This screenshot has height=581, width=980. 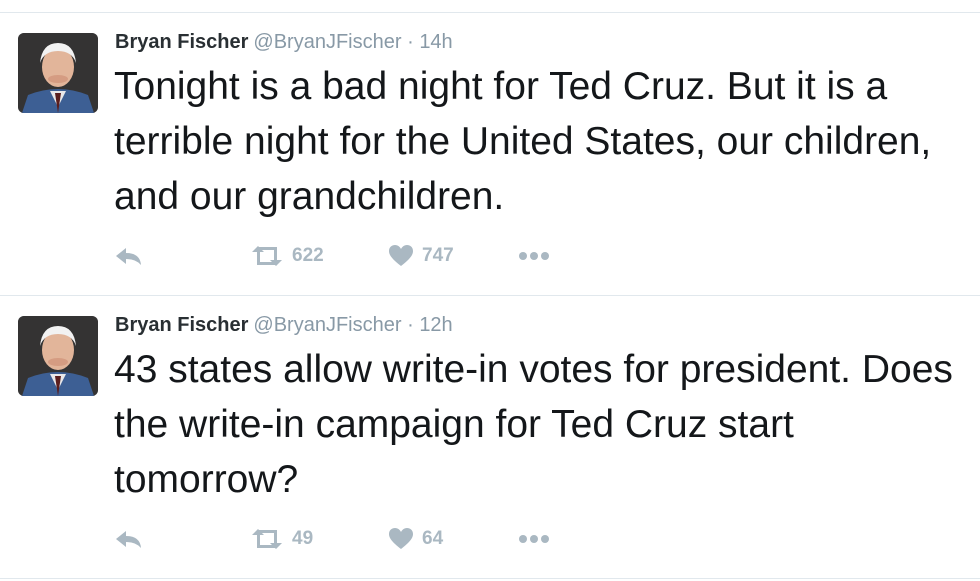 I want to click on divider, so click(x=490, y=578).